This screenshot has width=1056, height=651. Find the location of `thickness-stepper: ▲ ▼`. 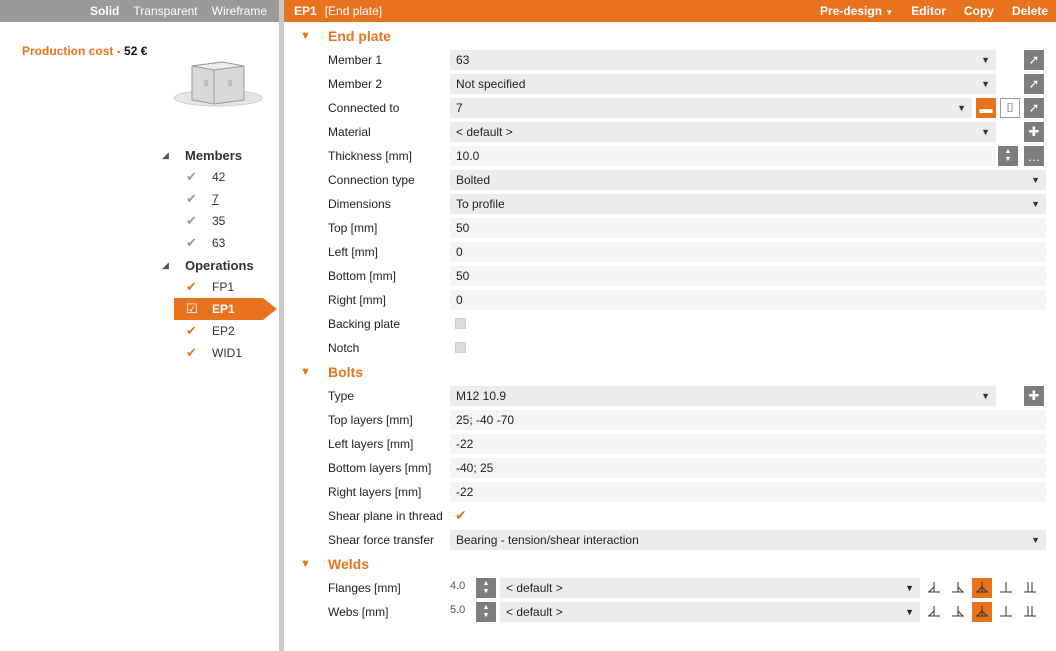

thickness-stepper: ▲ ▼ is located at coordinates (1008, 156).